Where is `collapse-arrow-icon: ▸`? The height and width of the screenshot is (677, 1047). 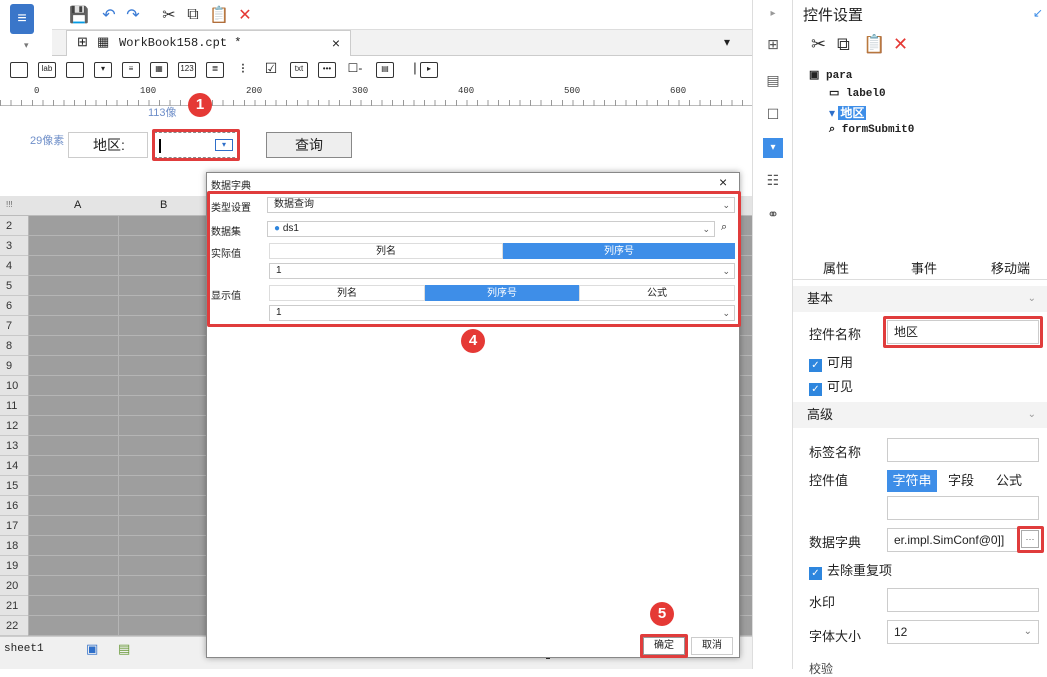 collapse-arrow-icon: ▸ is located at coordinates (773, 18).